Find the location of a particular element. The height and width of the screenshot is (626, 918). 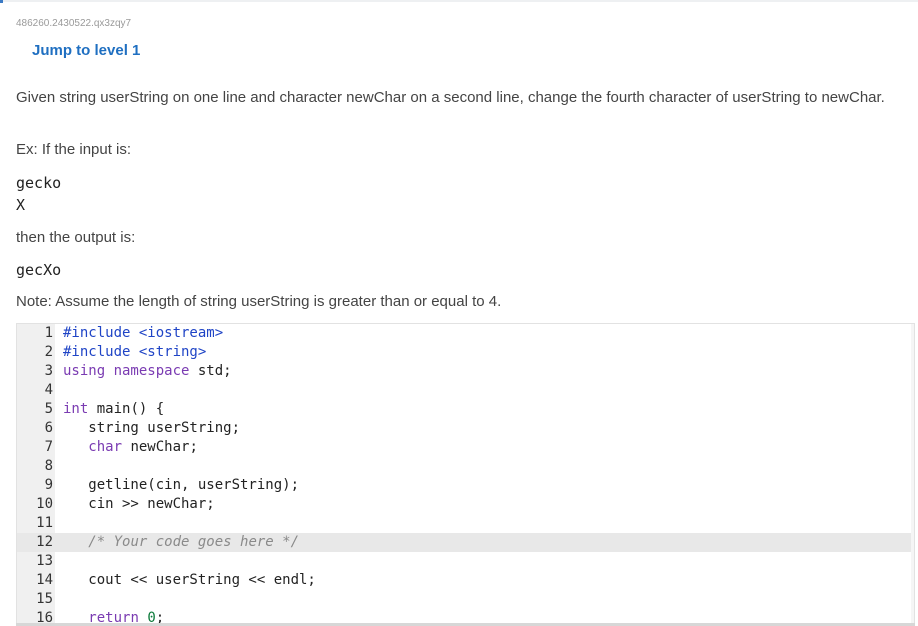

line-number: 15 is located at coordinates (44, 599).